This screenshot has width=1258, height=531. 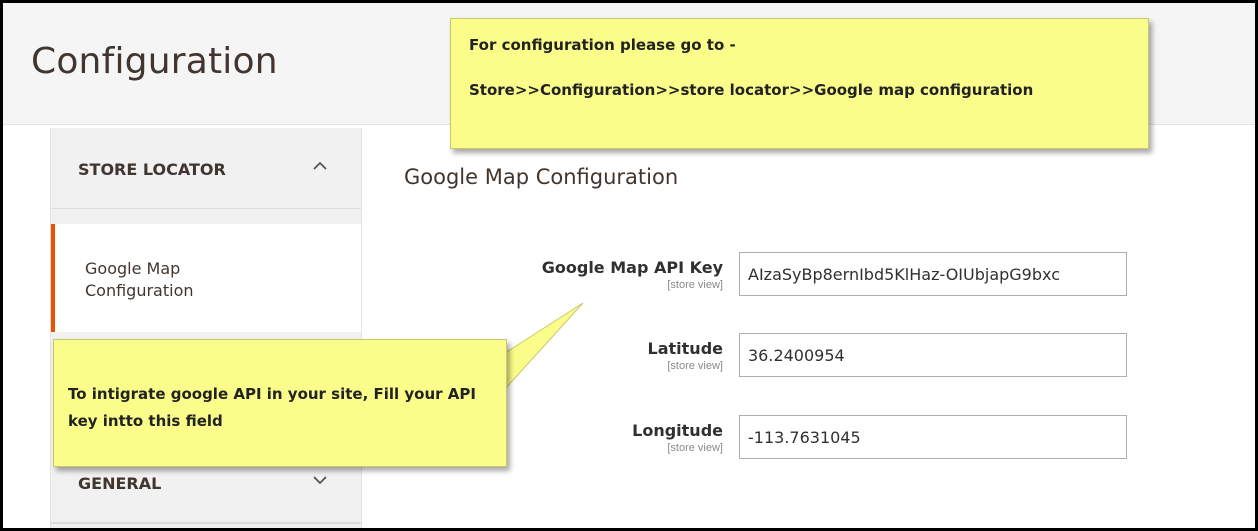 What do you see at coordinates (541, 177) in the screenshot?
I see `section-title: Google Map Configuration` at bounding box center [541, 177].